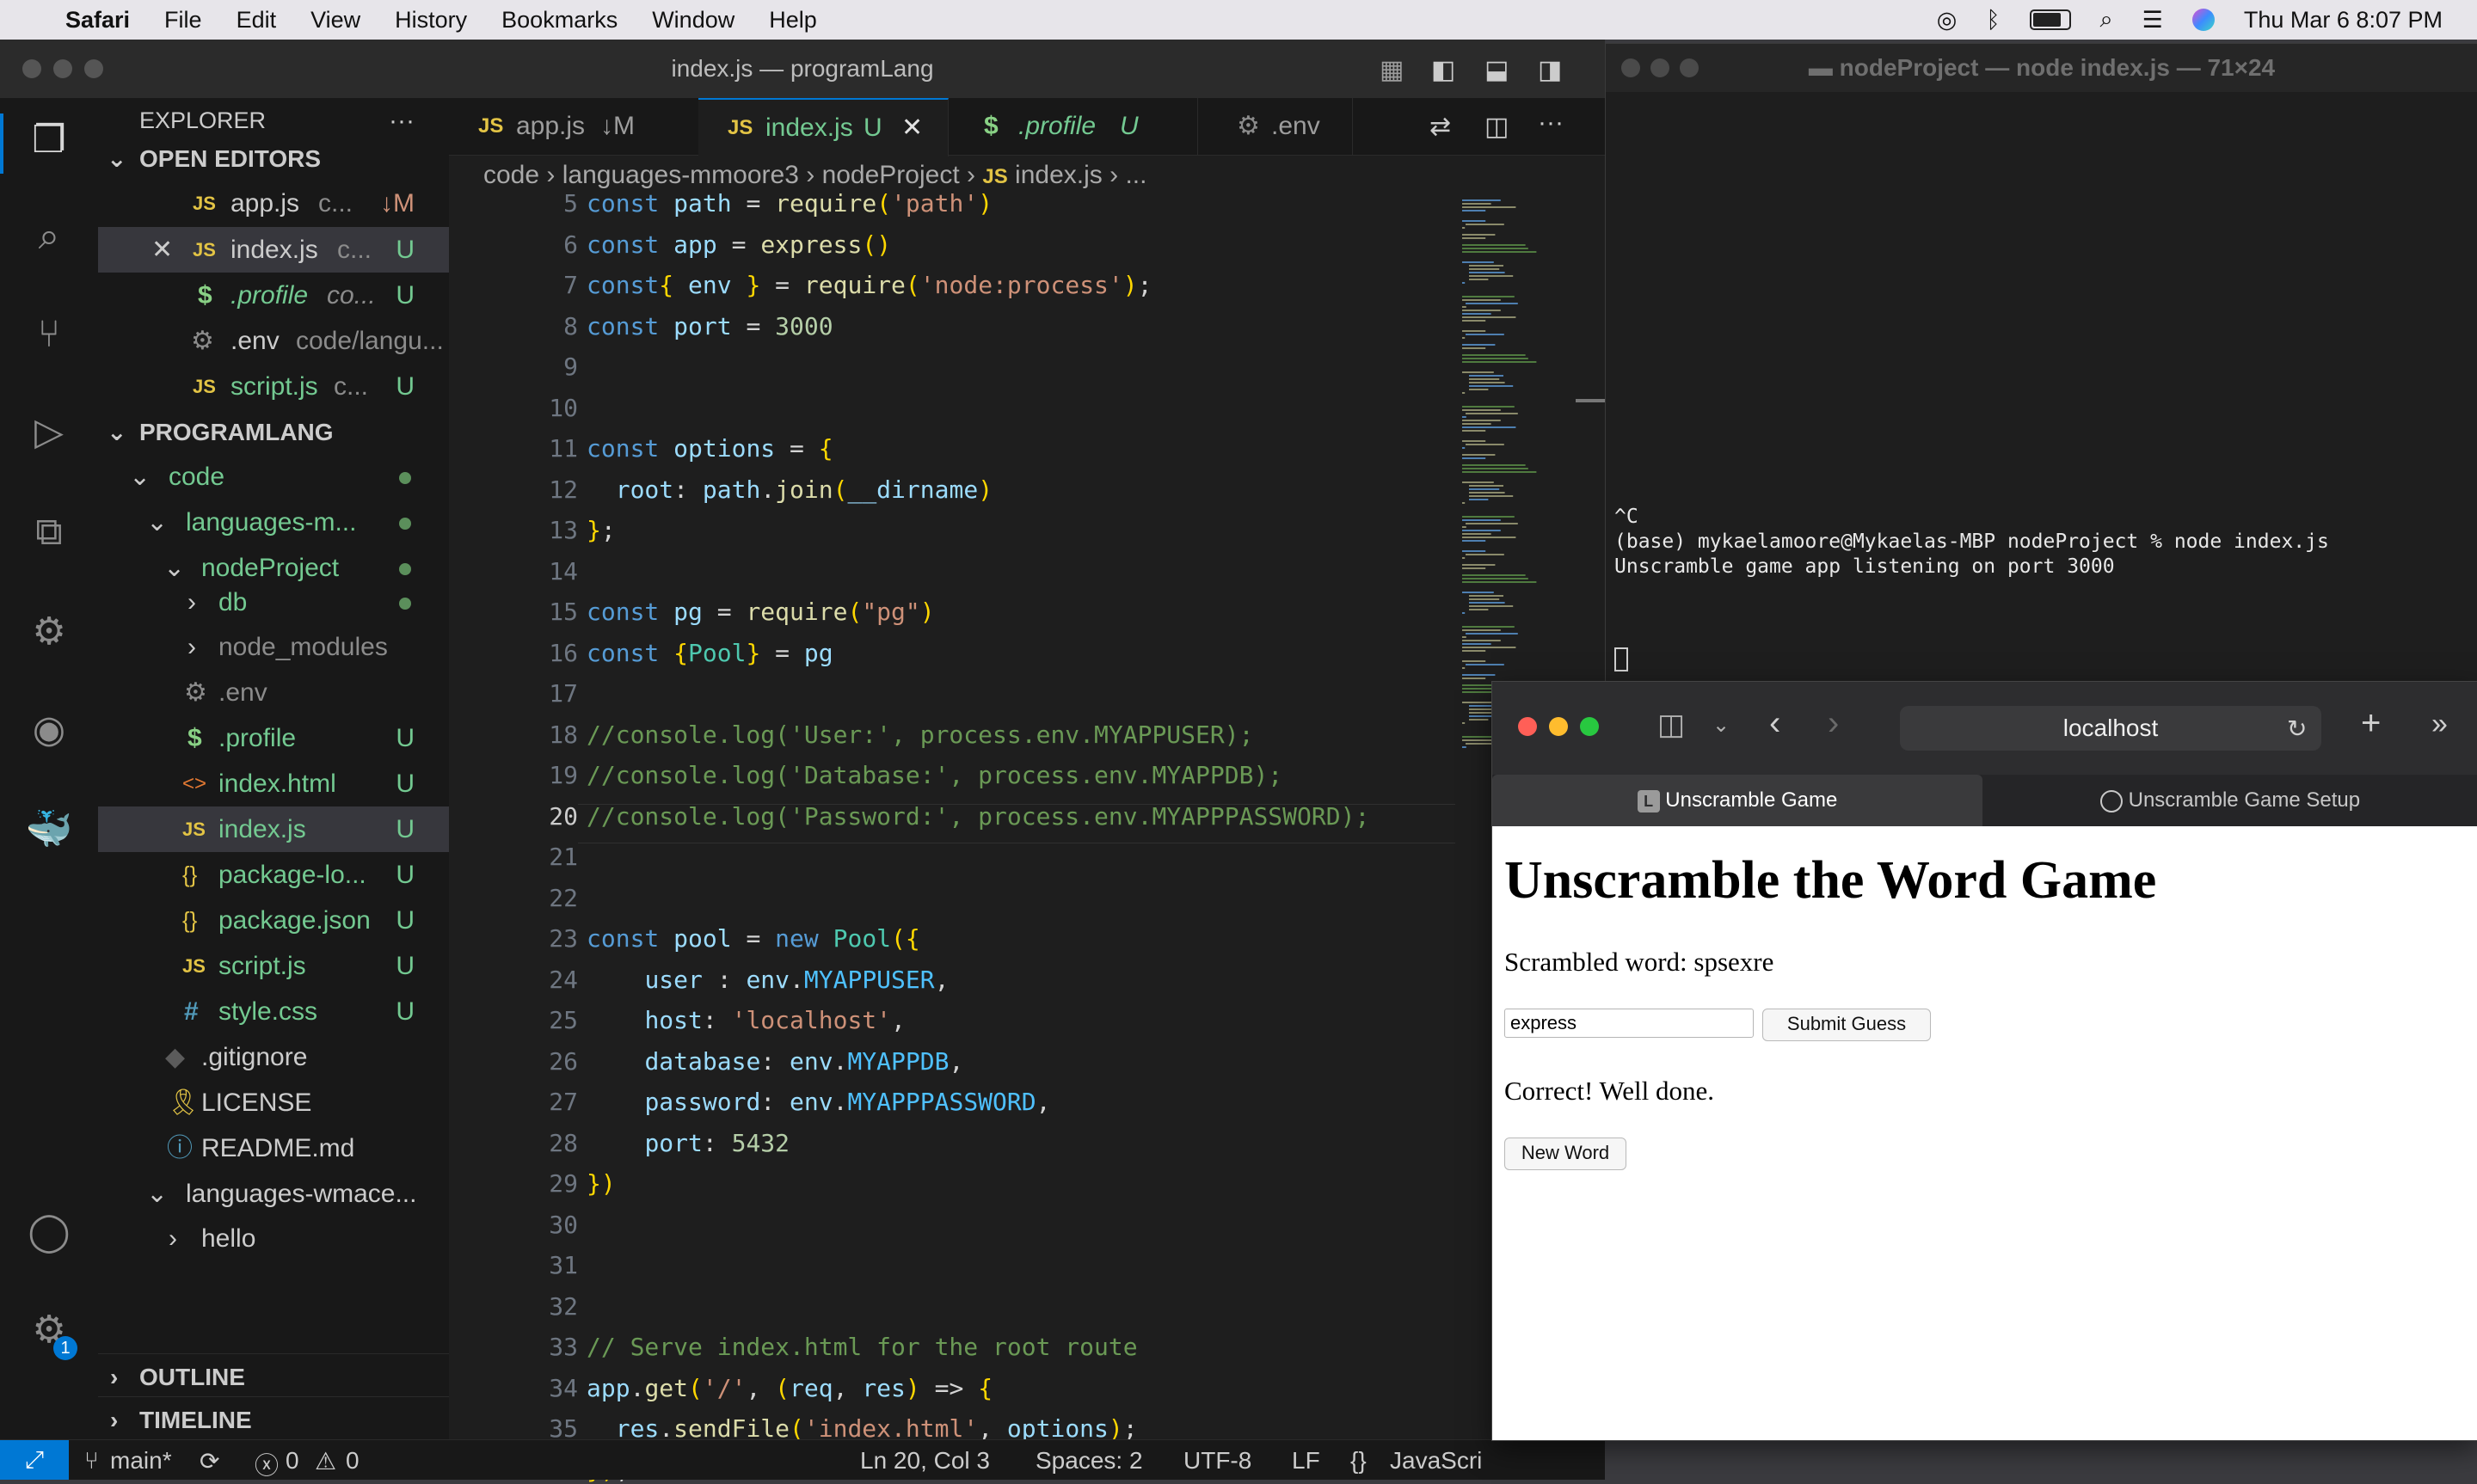 This screenshot has height=1484, width=2477. What do you see at coordinates (162, 250) in the screenshot?
I see `close-icon: ✕` at bounding box center [162, 250].